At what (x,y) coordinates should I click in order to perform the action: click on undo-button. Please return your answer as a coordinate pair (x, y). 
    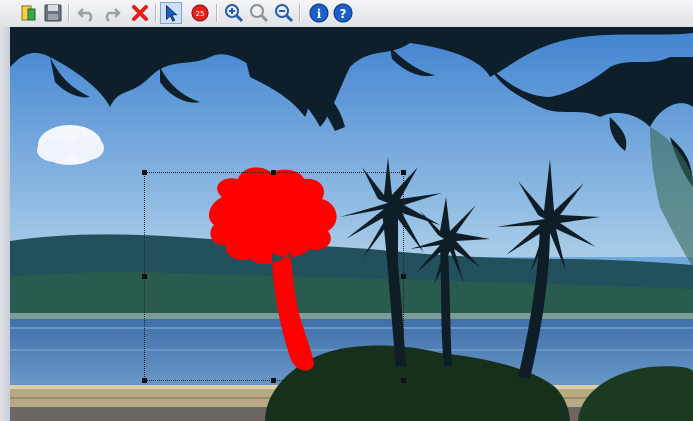
    Looking at the image, I should click on (87, 13).